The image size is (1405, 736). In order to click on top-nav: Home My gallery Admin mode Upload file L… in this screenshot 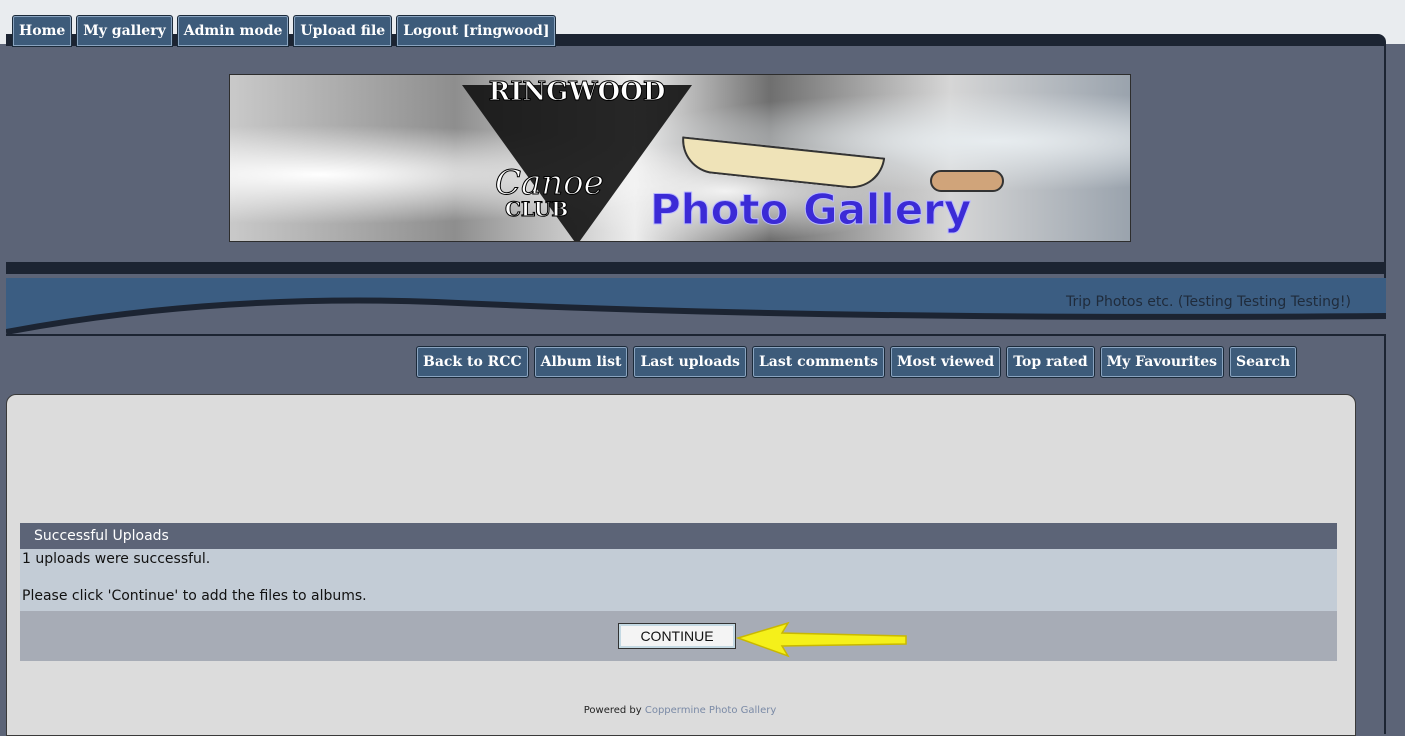, I will do `click(284, 31)`.